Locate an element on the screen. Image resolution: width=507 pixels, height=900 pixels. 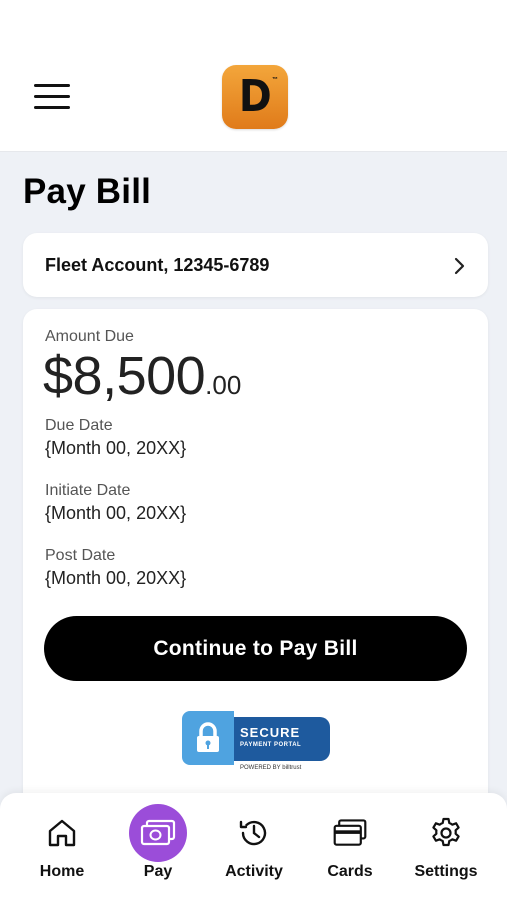
amount-dollars: $8,500 is located at coordinates (124, 376).